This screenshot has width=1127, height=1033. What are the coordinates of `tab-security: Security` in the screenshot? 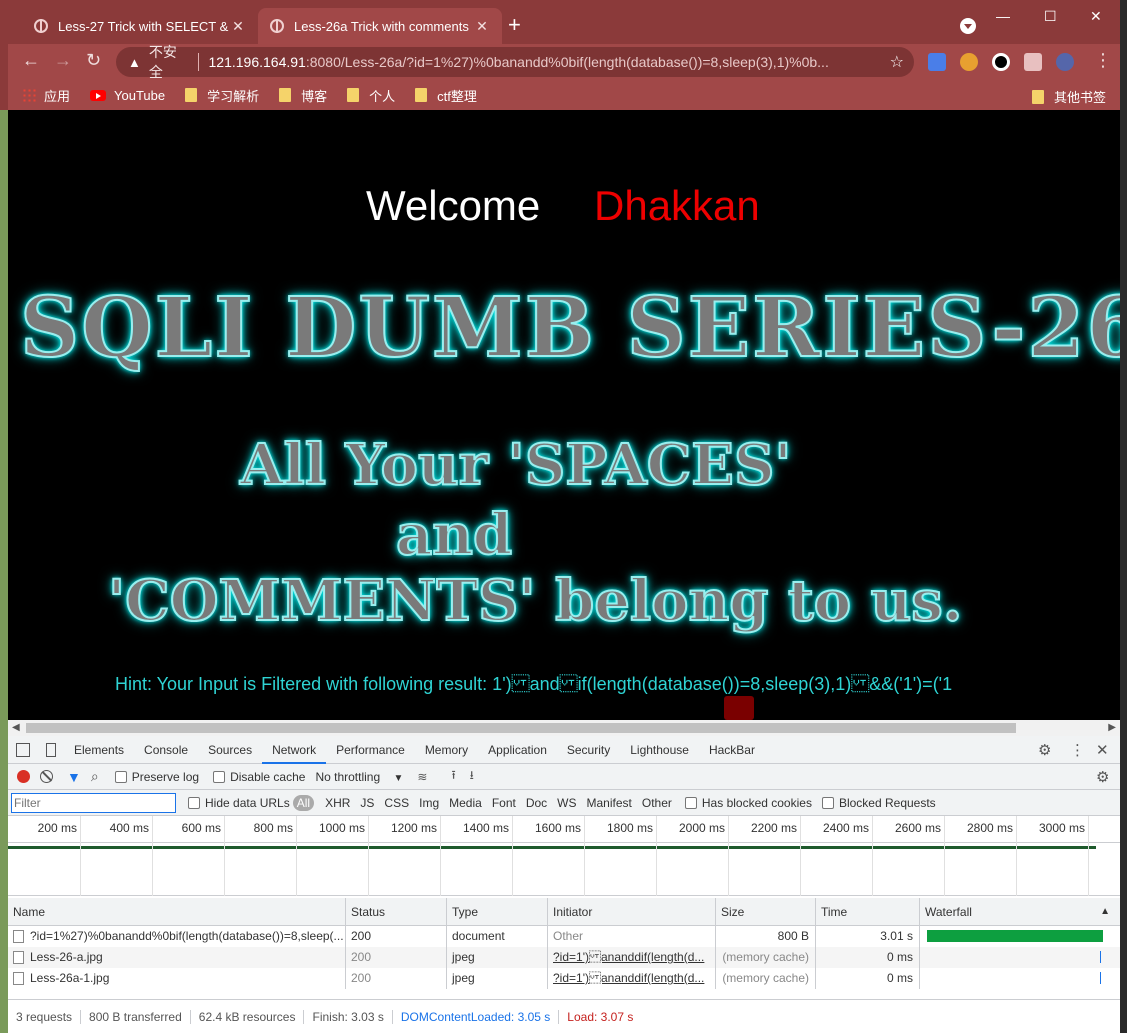 It's located at (588, 750).